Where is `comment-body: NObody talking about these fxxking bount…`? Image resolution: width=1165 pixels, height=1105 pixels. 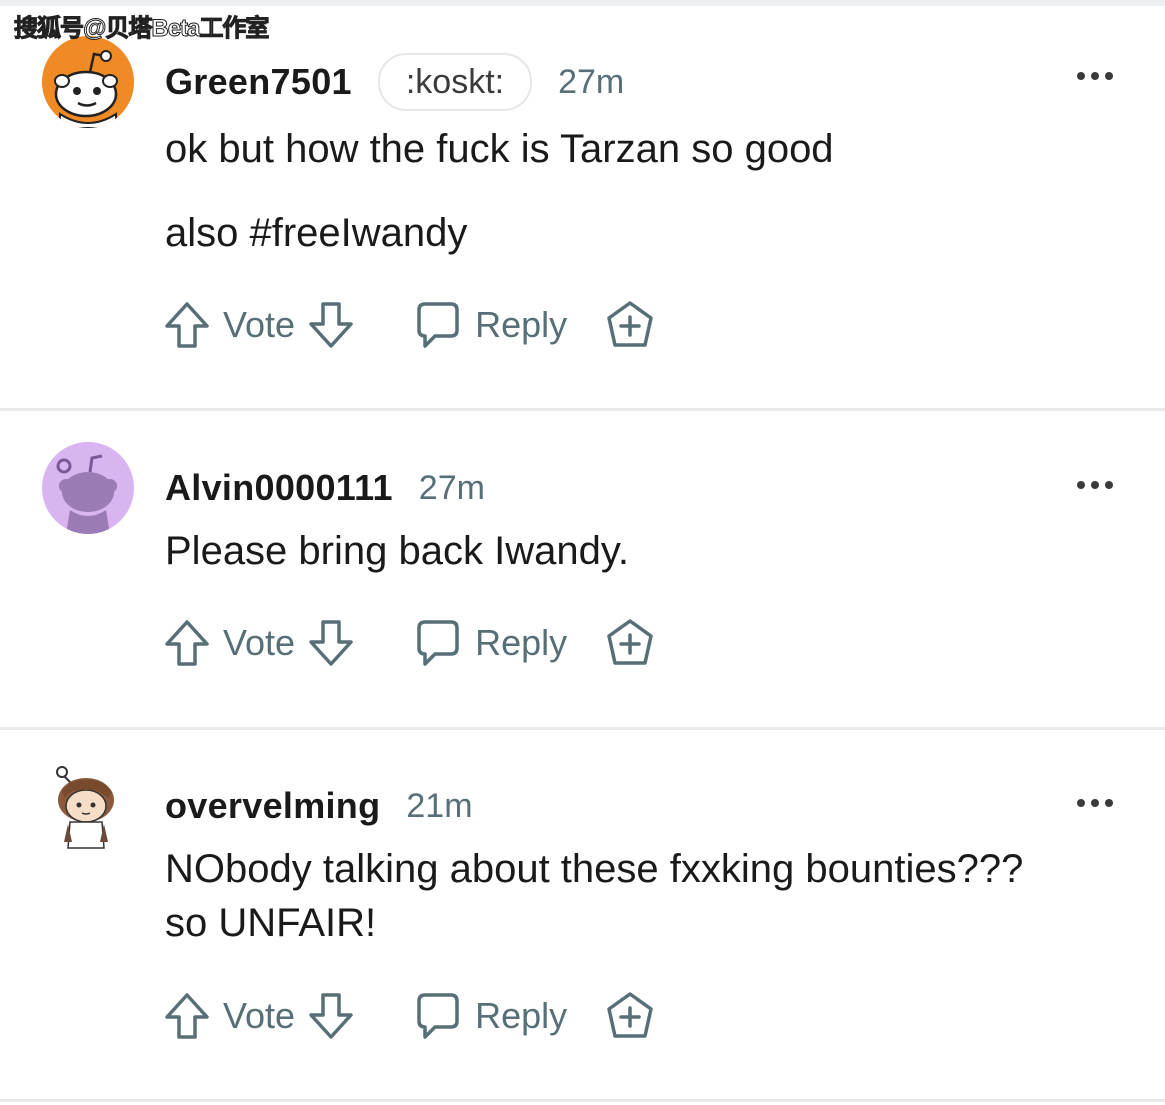 comment-body: NObody talking about these fxxking bount… is located at coordinates (594, 896).